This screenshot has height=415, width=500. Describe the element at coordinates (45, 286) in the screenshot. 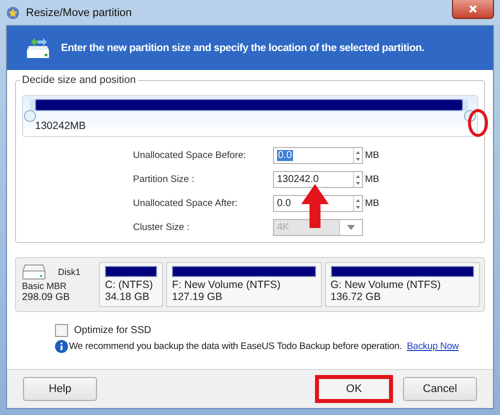

I see `disk-type: Basic MBR` at that location.